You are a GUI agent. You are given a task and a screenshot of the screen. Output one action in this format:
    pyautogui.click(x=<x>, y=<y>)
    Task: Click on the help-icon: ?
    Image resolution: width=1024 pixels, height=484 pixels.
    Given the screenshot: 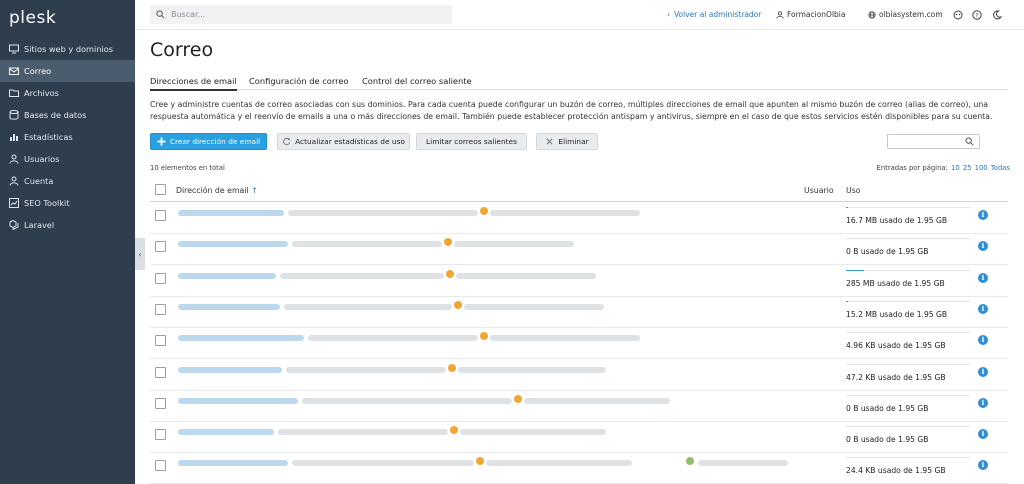 What is the action you would take?
    pyautogui.click(x=977, y=15)
    